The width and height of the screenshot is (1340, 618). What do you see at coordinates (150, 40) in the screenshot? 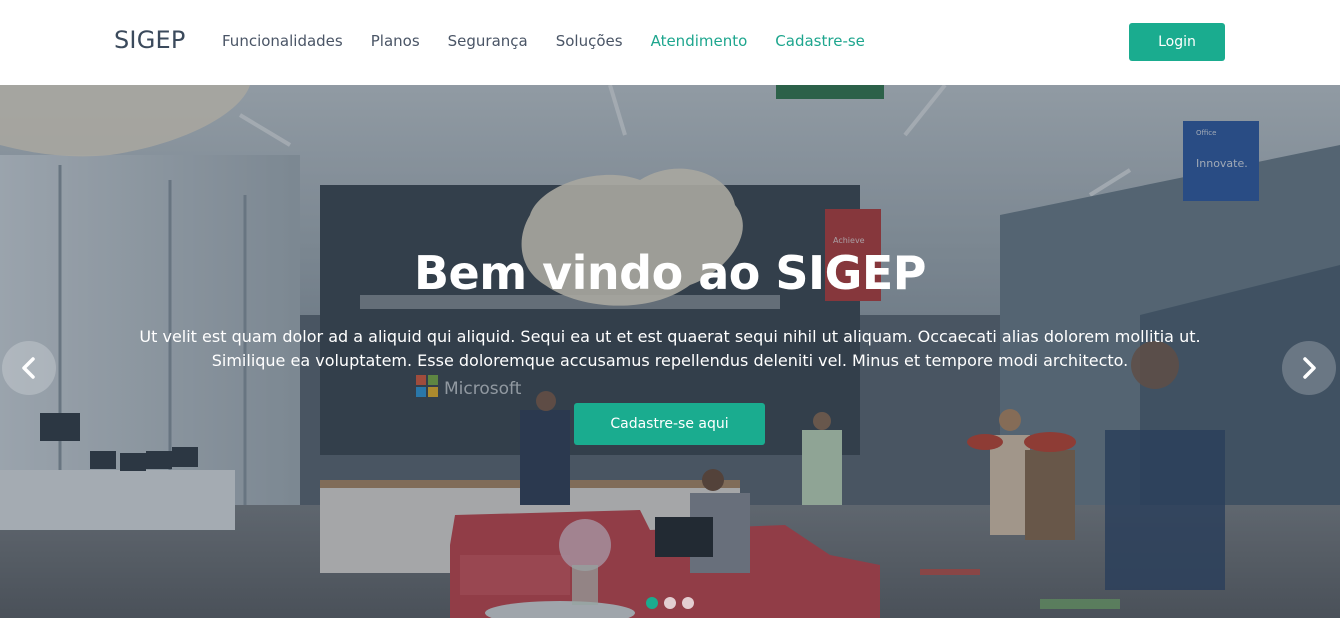
I see `brand-logo: SIGEP` at bounding box center [150, 40].